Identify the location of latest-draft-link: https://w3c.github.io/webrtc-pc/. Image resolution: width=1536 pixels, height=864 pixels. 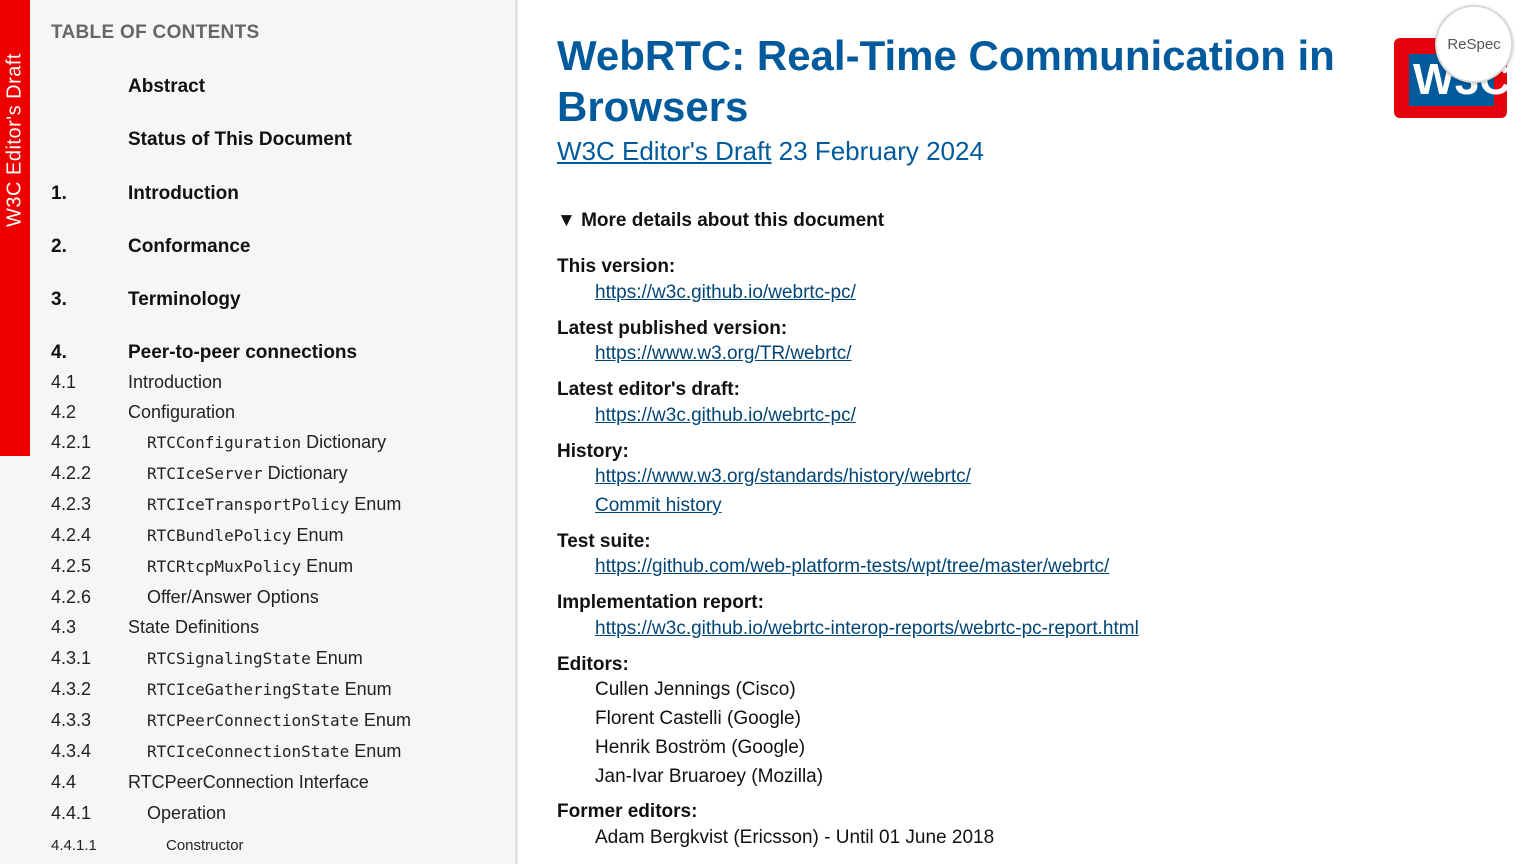
(725, 415).